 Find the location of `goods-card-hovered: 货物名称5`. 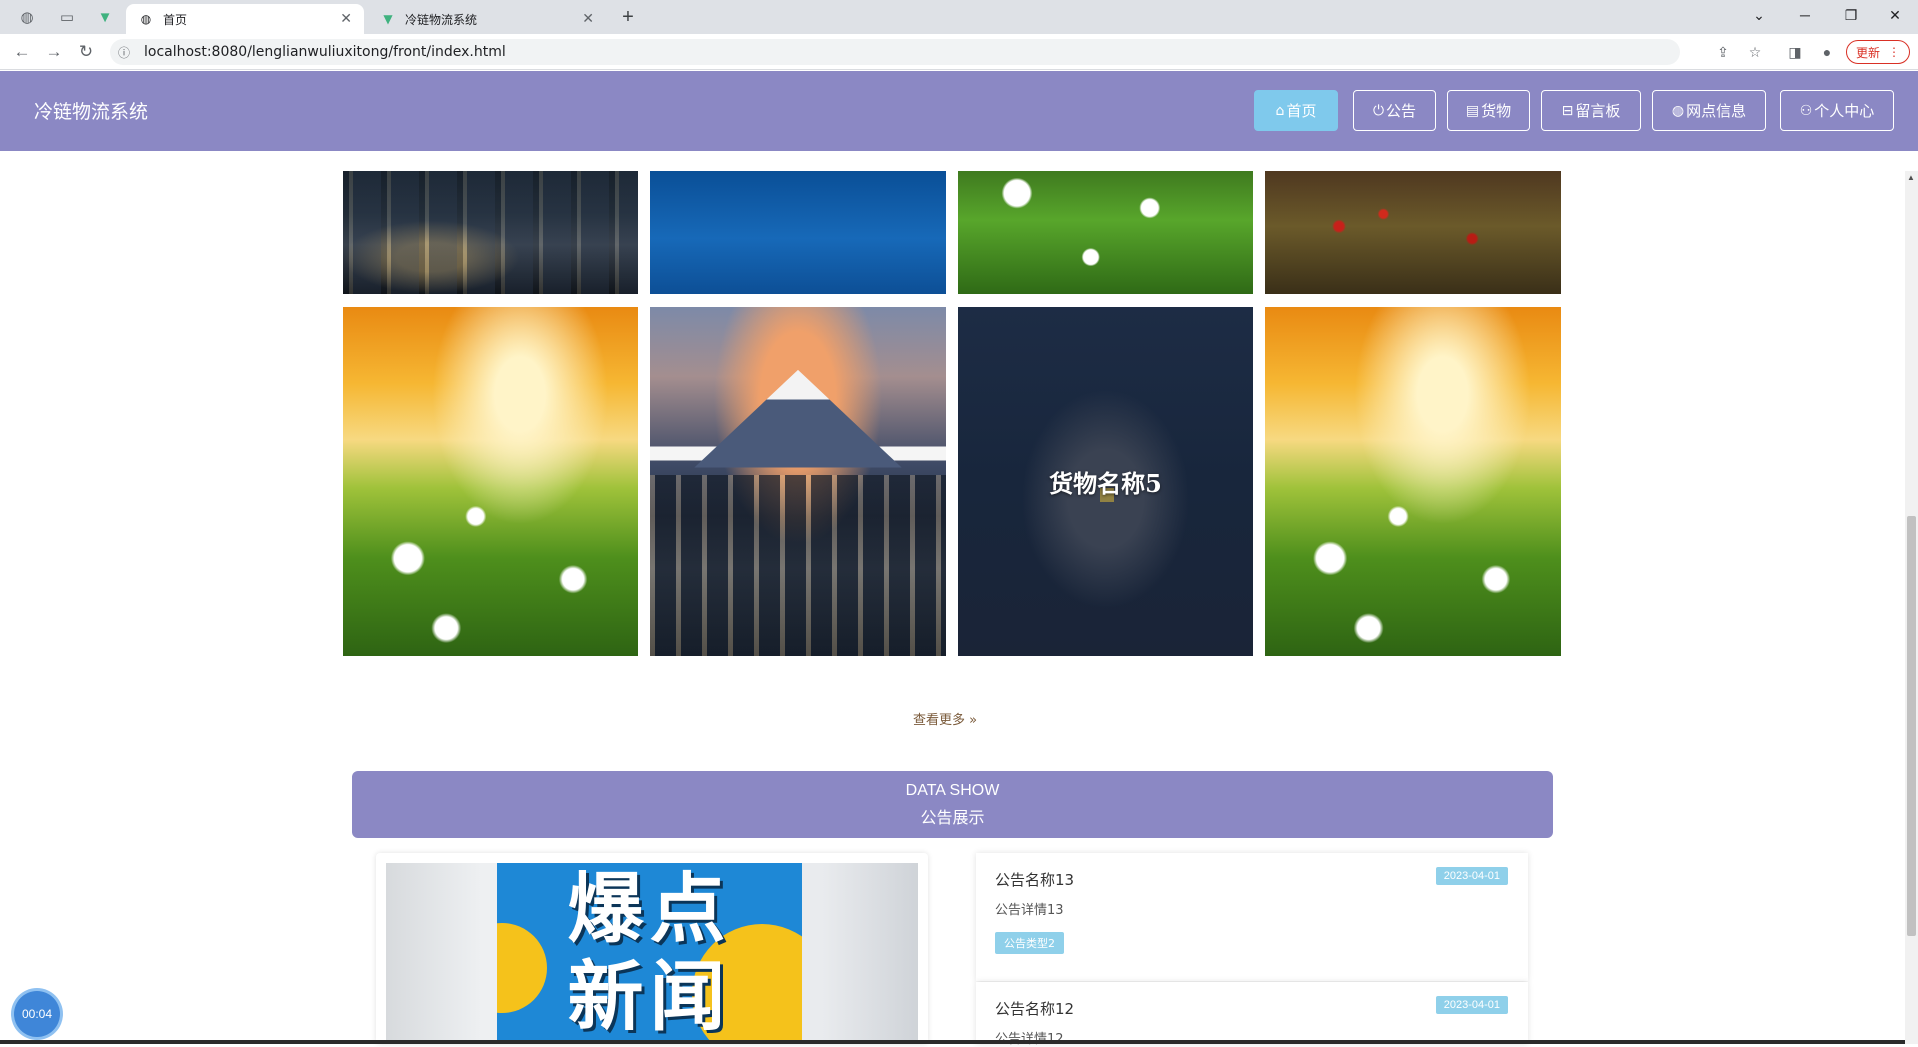

goods-card-hovered: 货物名称5 is located at coordinates (1105, 481).